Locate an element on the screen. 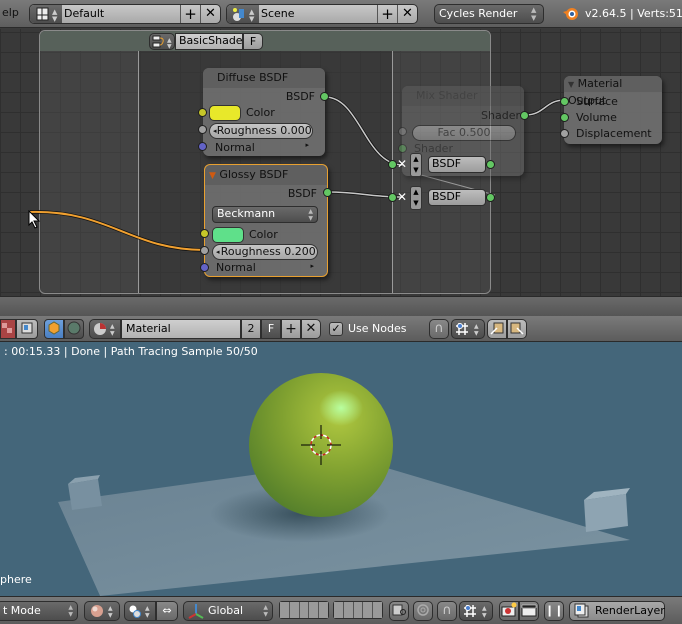 The height and width of the screenshot is (624, 682). mix-shader1-socket is located at coordinates (402, 148).